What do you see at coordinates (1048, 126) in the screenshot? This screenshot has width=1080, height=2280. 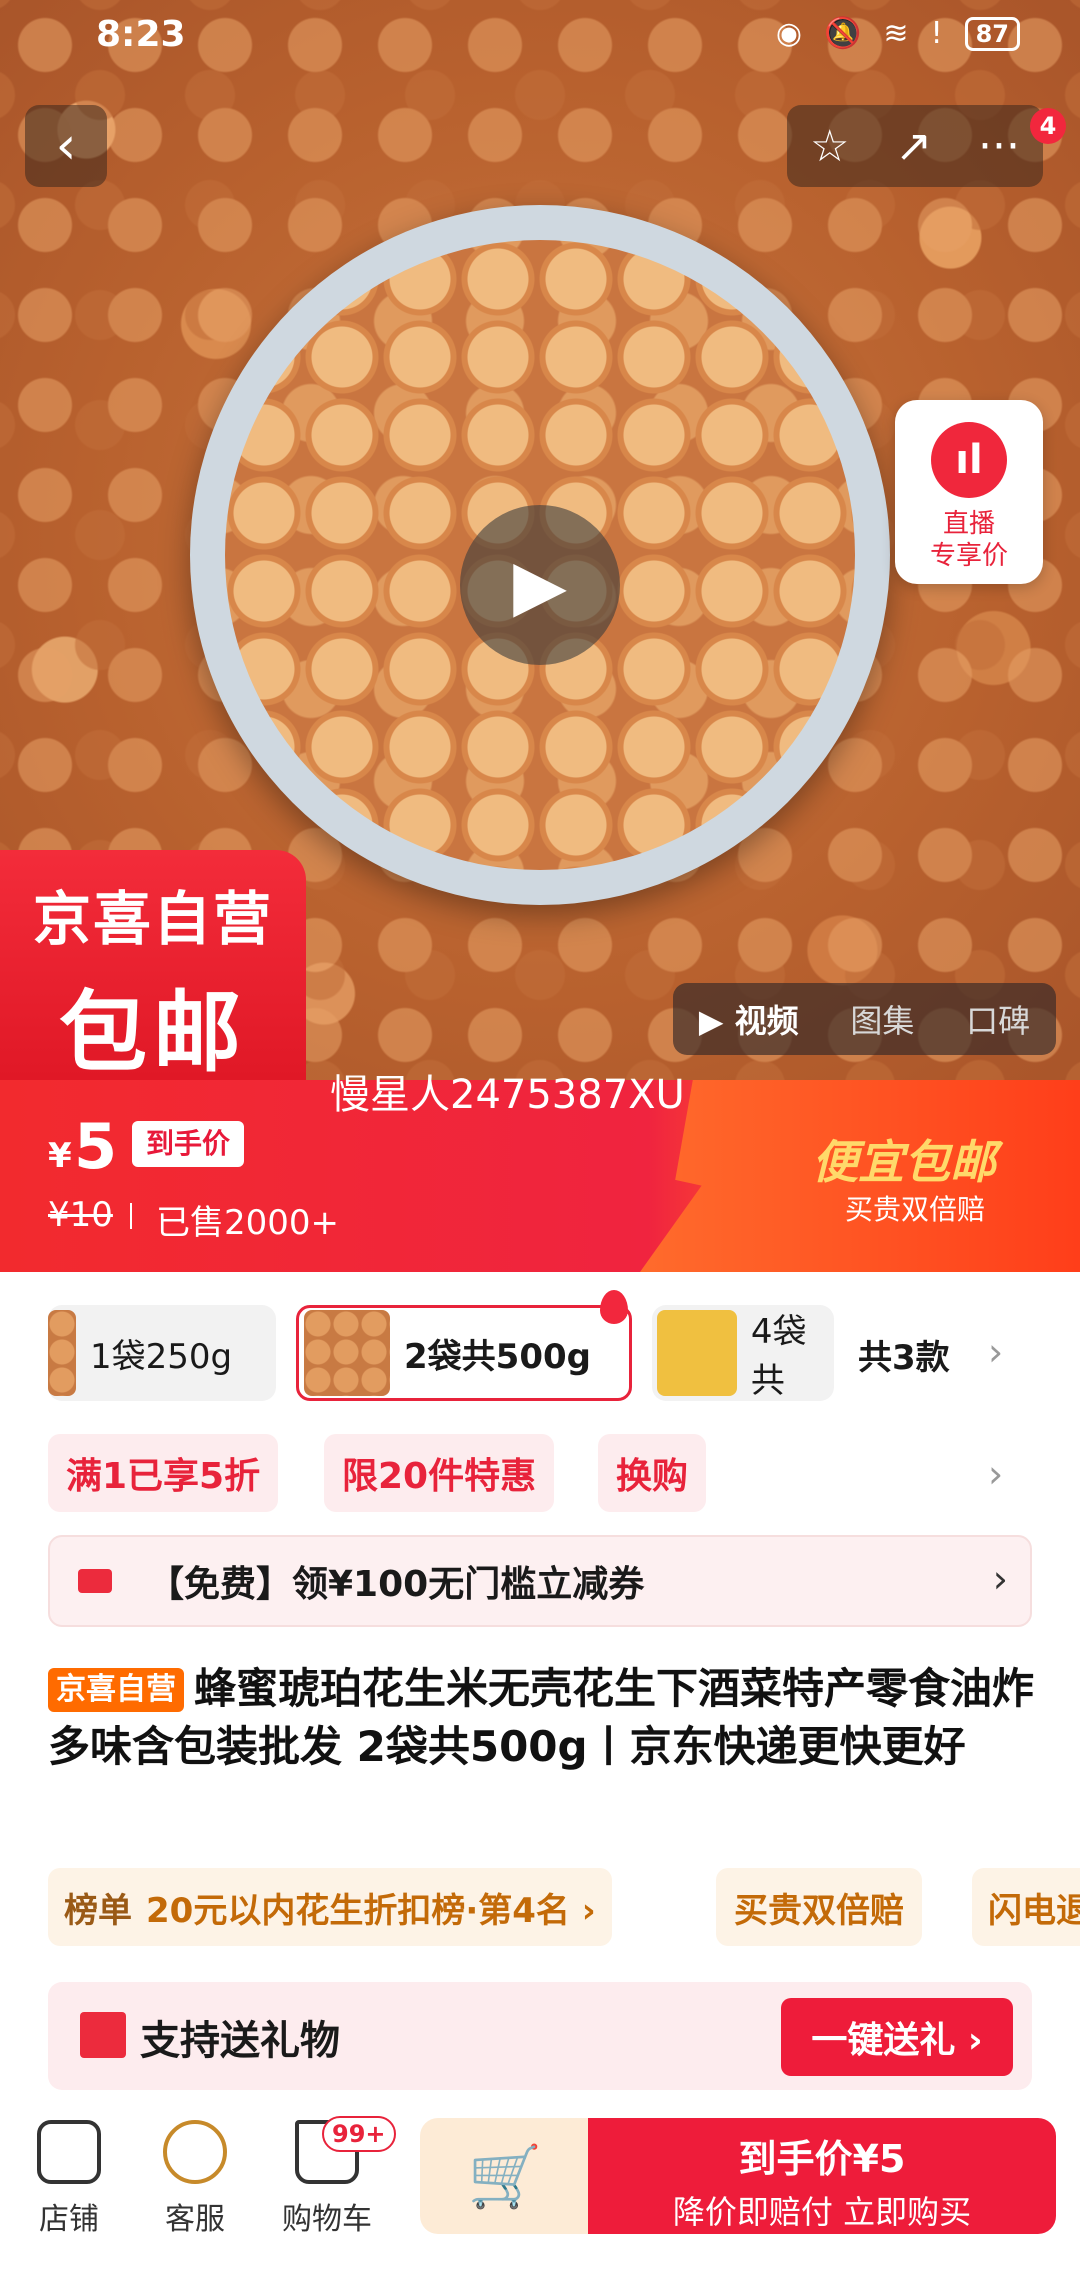 I see `notification-badge: 4` at bounding box center [1048, 126].